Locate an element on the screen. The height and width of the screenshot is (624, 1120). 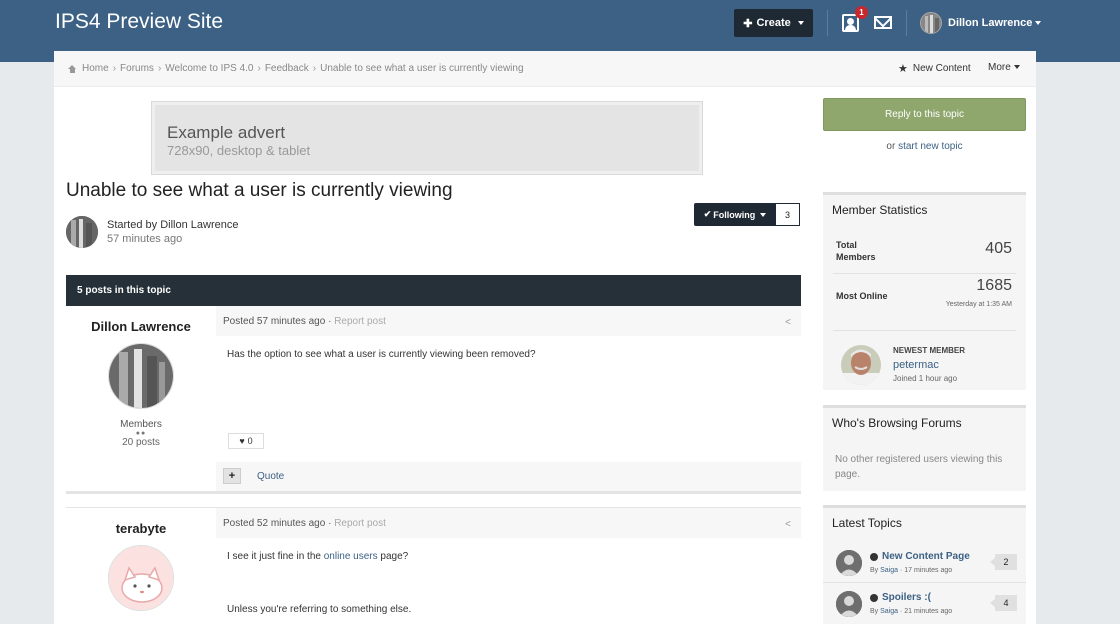
following-label: Following is located at coordinates (734, 214).